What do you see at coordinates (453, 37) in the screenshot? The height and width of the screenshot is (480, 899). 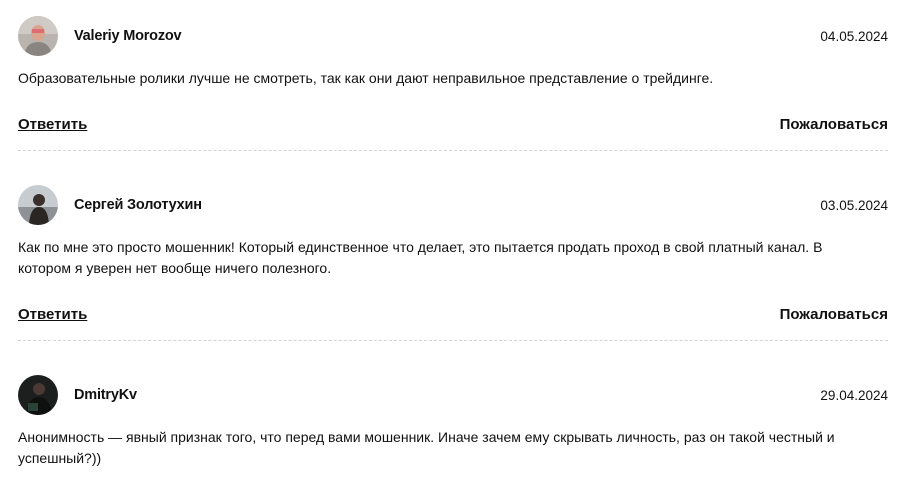 I see `comment-header: Valeriy Morozov 04.05.2024` at bounding box center [453, 37].